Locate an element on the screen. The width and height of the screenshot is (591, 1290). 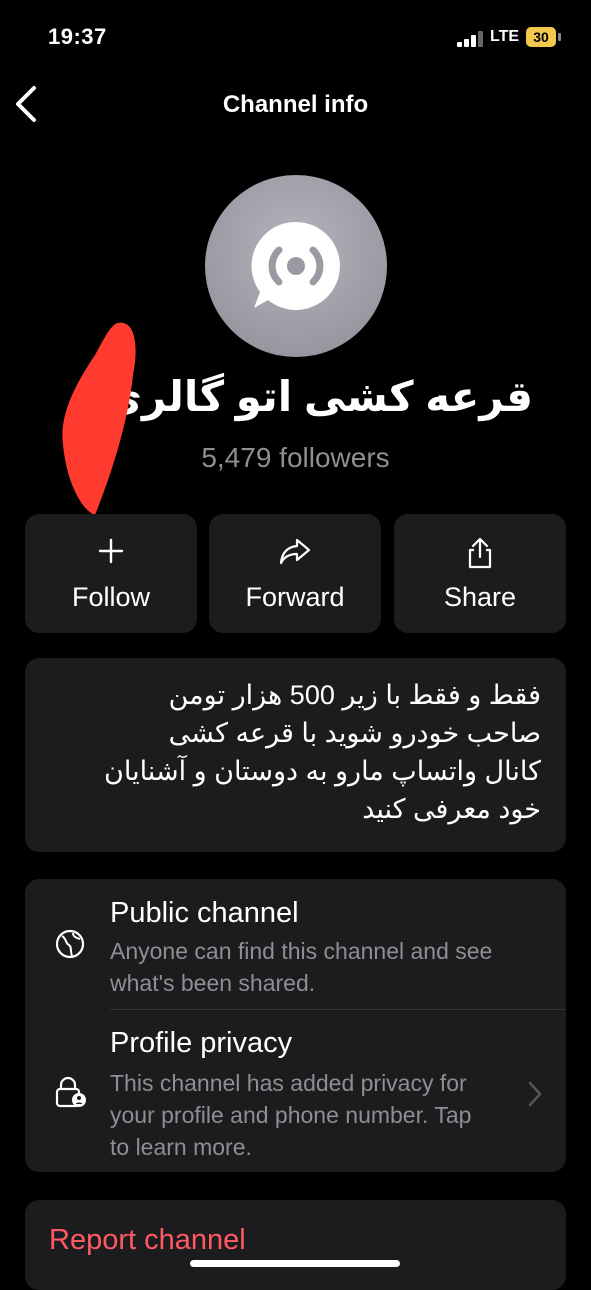
share-button: Share is located at coordinates (480, 573).